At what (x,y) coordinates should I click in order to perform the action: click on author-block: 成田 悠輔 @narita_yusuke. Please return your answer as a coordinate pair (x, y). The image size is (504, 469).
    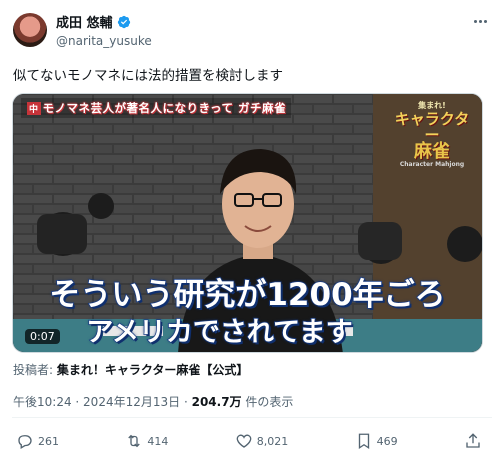
    Looking at the image, I should click on (104, 30).